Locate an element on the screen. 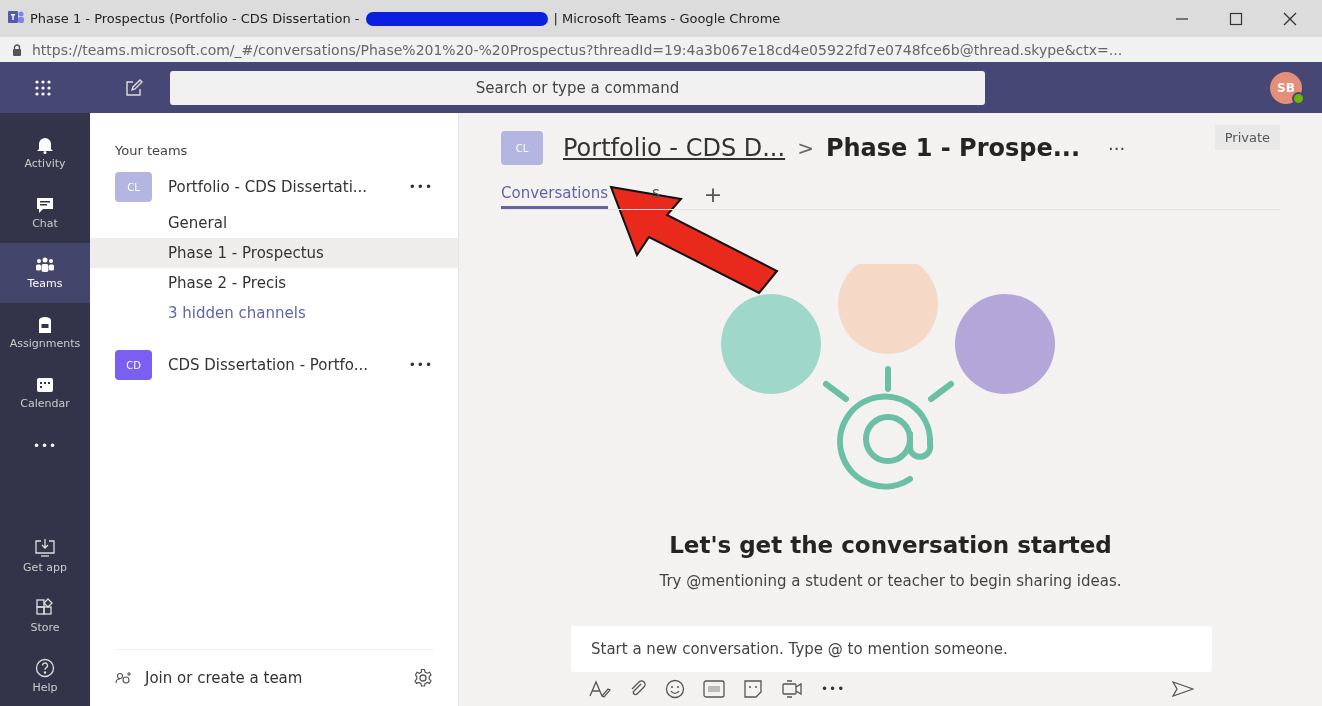 This screenshot has height=706, width=1322. activity-icon is located at coordinates (45, 145).